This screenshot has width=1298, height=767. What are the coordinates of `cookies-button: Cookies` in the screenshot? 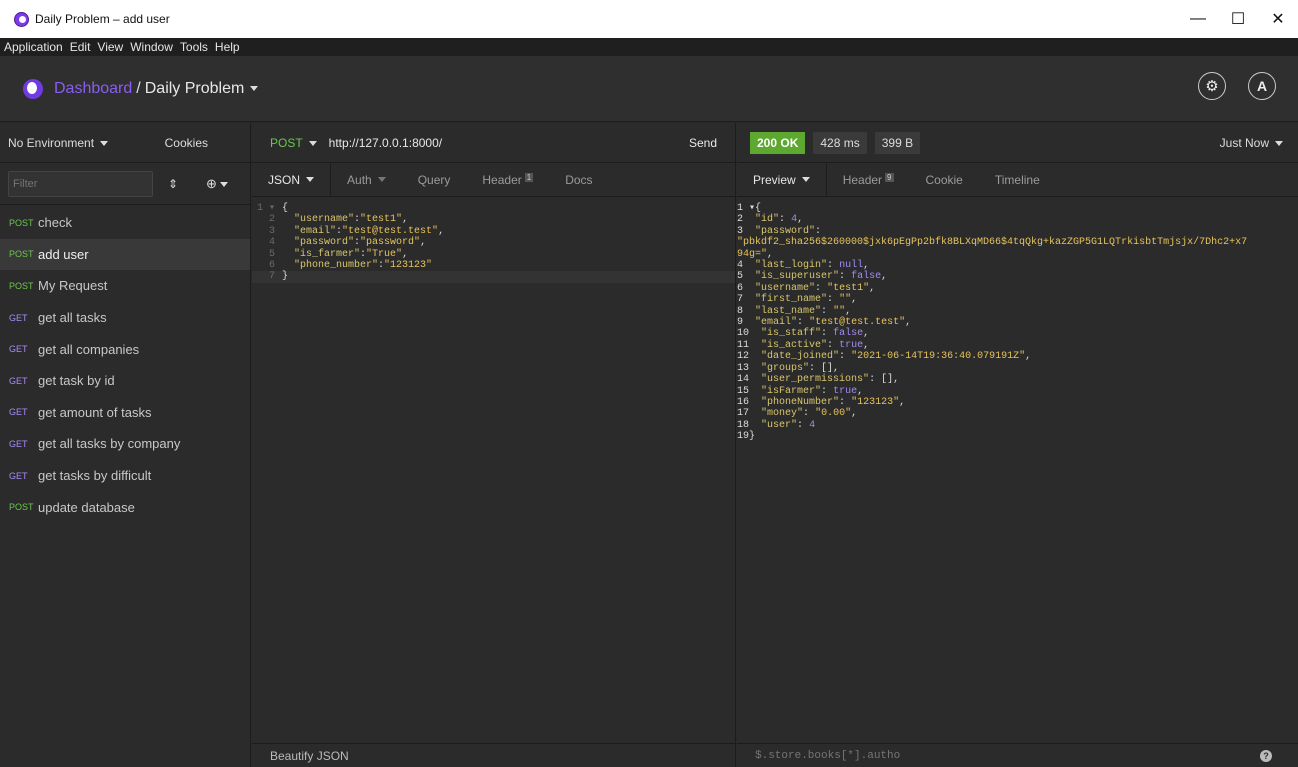 It's located at (186, 143).